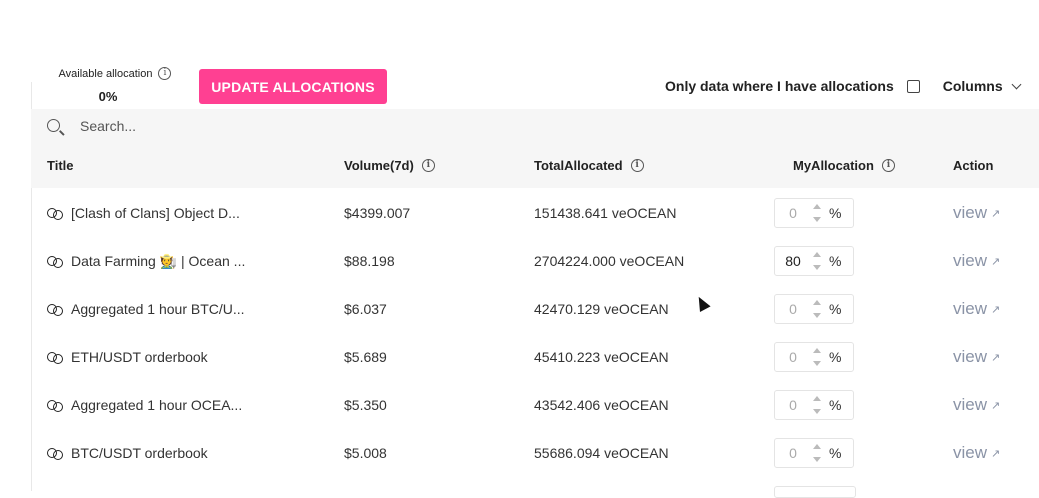 This screenshot has height=498, width=1039. What do you see at coordinates (973, 165) in the screenshot?
I see `header-action: Action` at bounding box center [973, 165].